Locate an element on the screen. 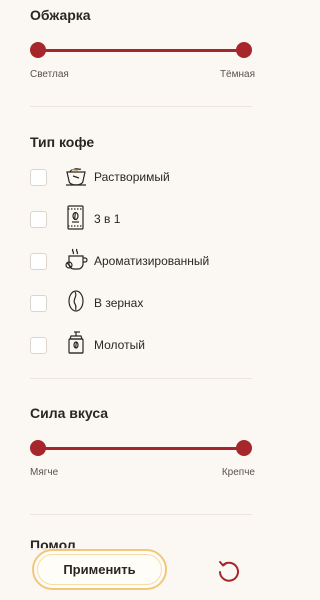 This screenshot has height=600, width=320. strength-slider is located at coordinates (141, 448).